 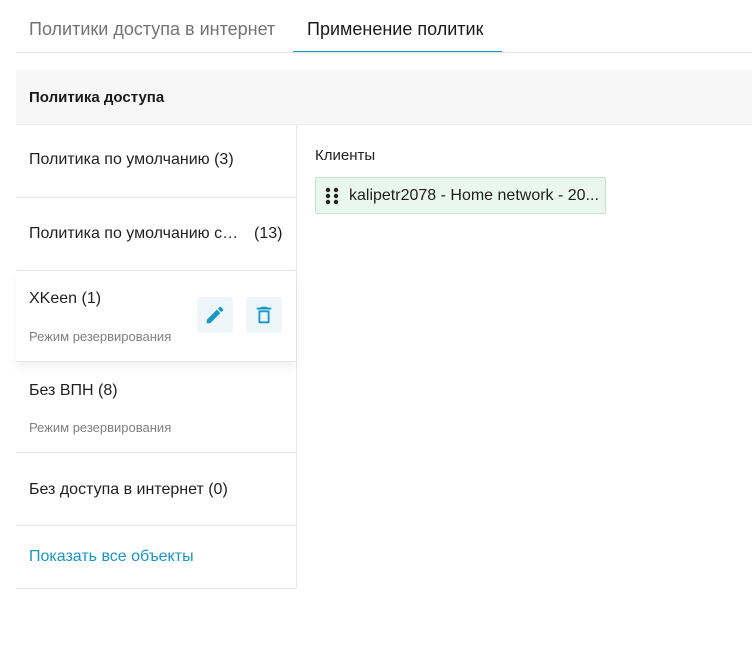 I want to click on policy-item-no-internet: Без доступа в интернет (0), so click(x=156, y=489).